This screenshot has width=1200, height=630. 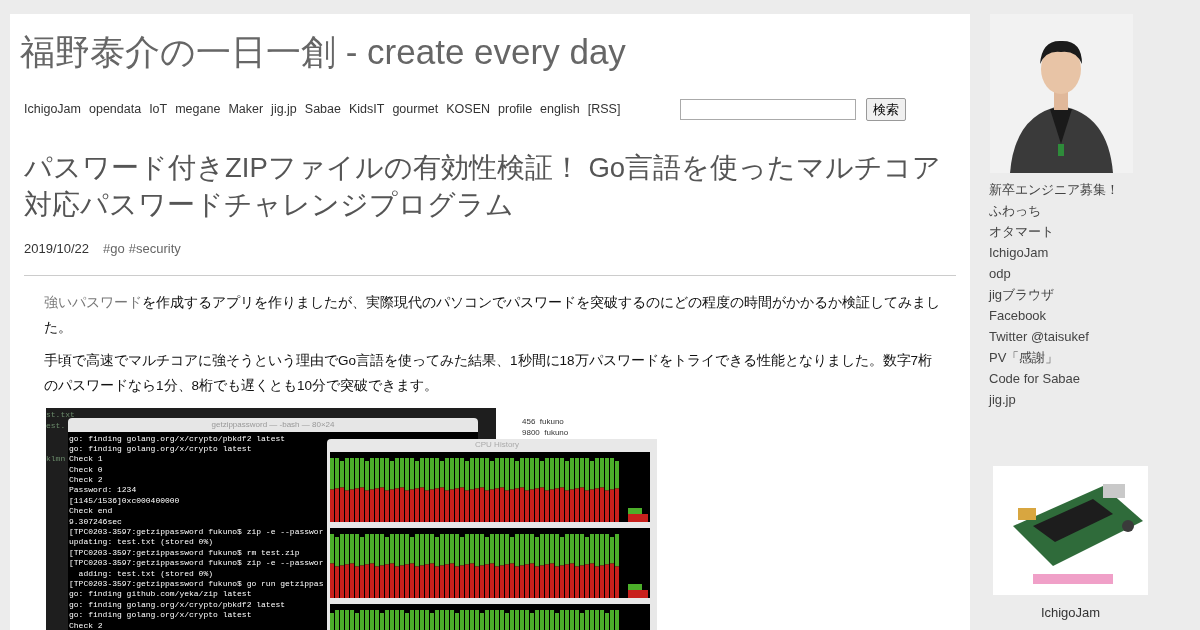 What do you see at coordinates (52, 109) in the screenshot?
I see `nav-link: IchigoJam` at bounding box center [52, 109].